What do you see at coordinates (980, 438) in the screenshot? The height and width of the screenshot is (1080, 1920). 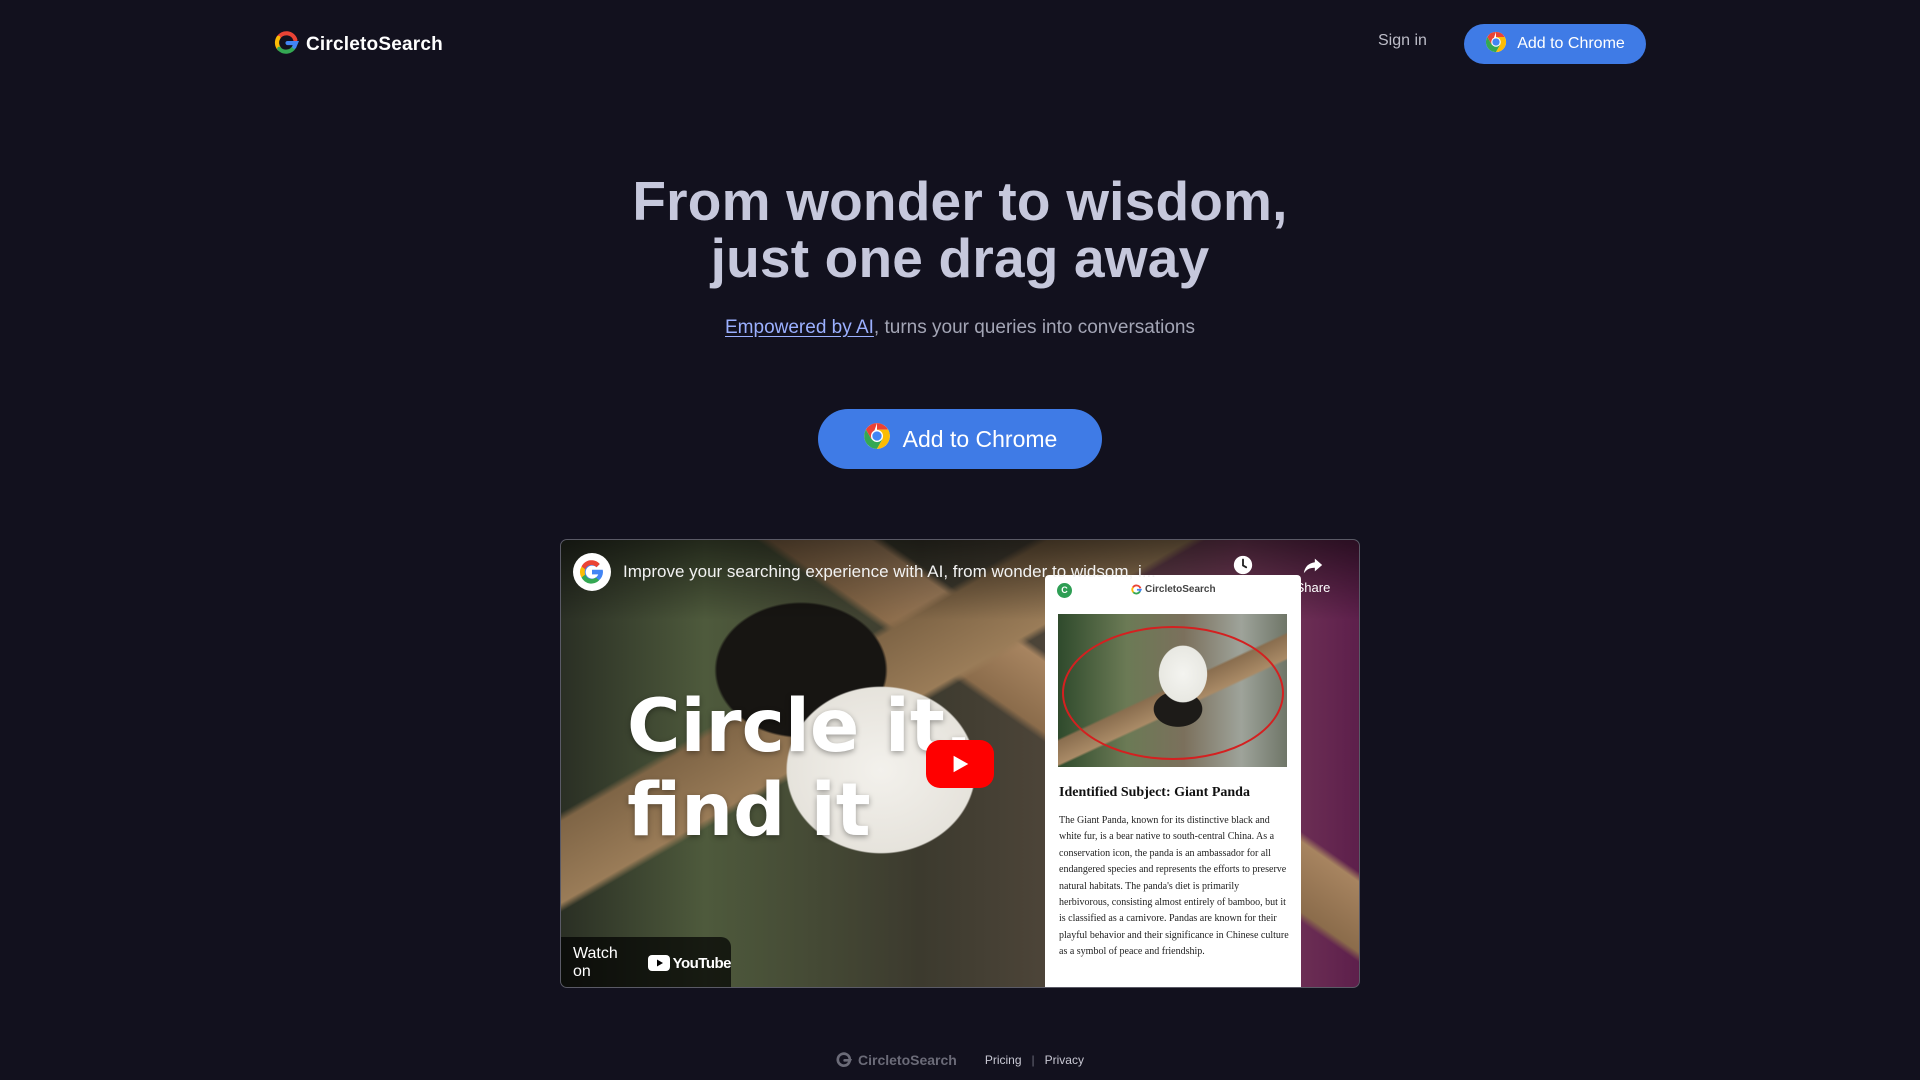 I see `hero-add-to-chrome-label: Add to Chrome` at bounding box center [980, 438].